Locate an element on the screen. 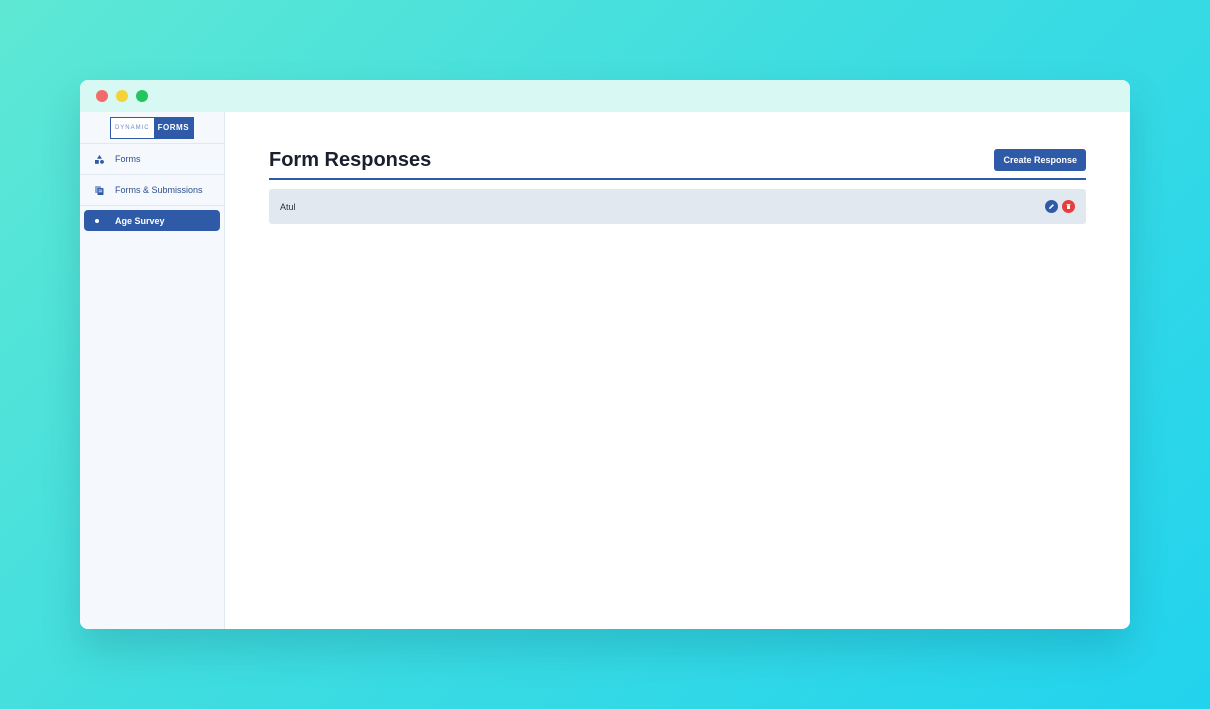 This screenshot has width=1210, height=709. sidebar-item-forms: Forms is located at coordinates (152, 159).